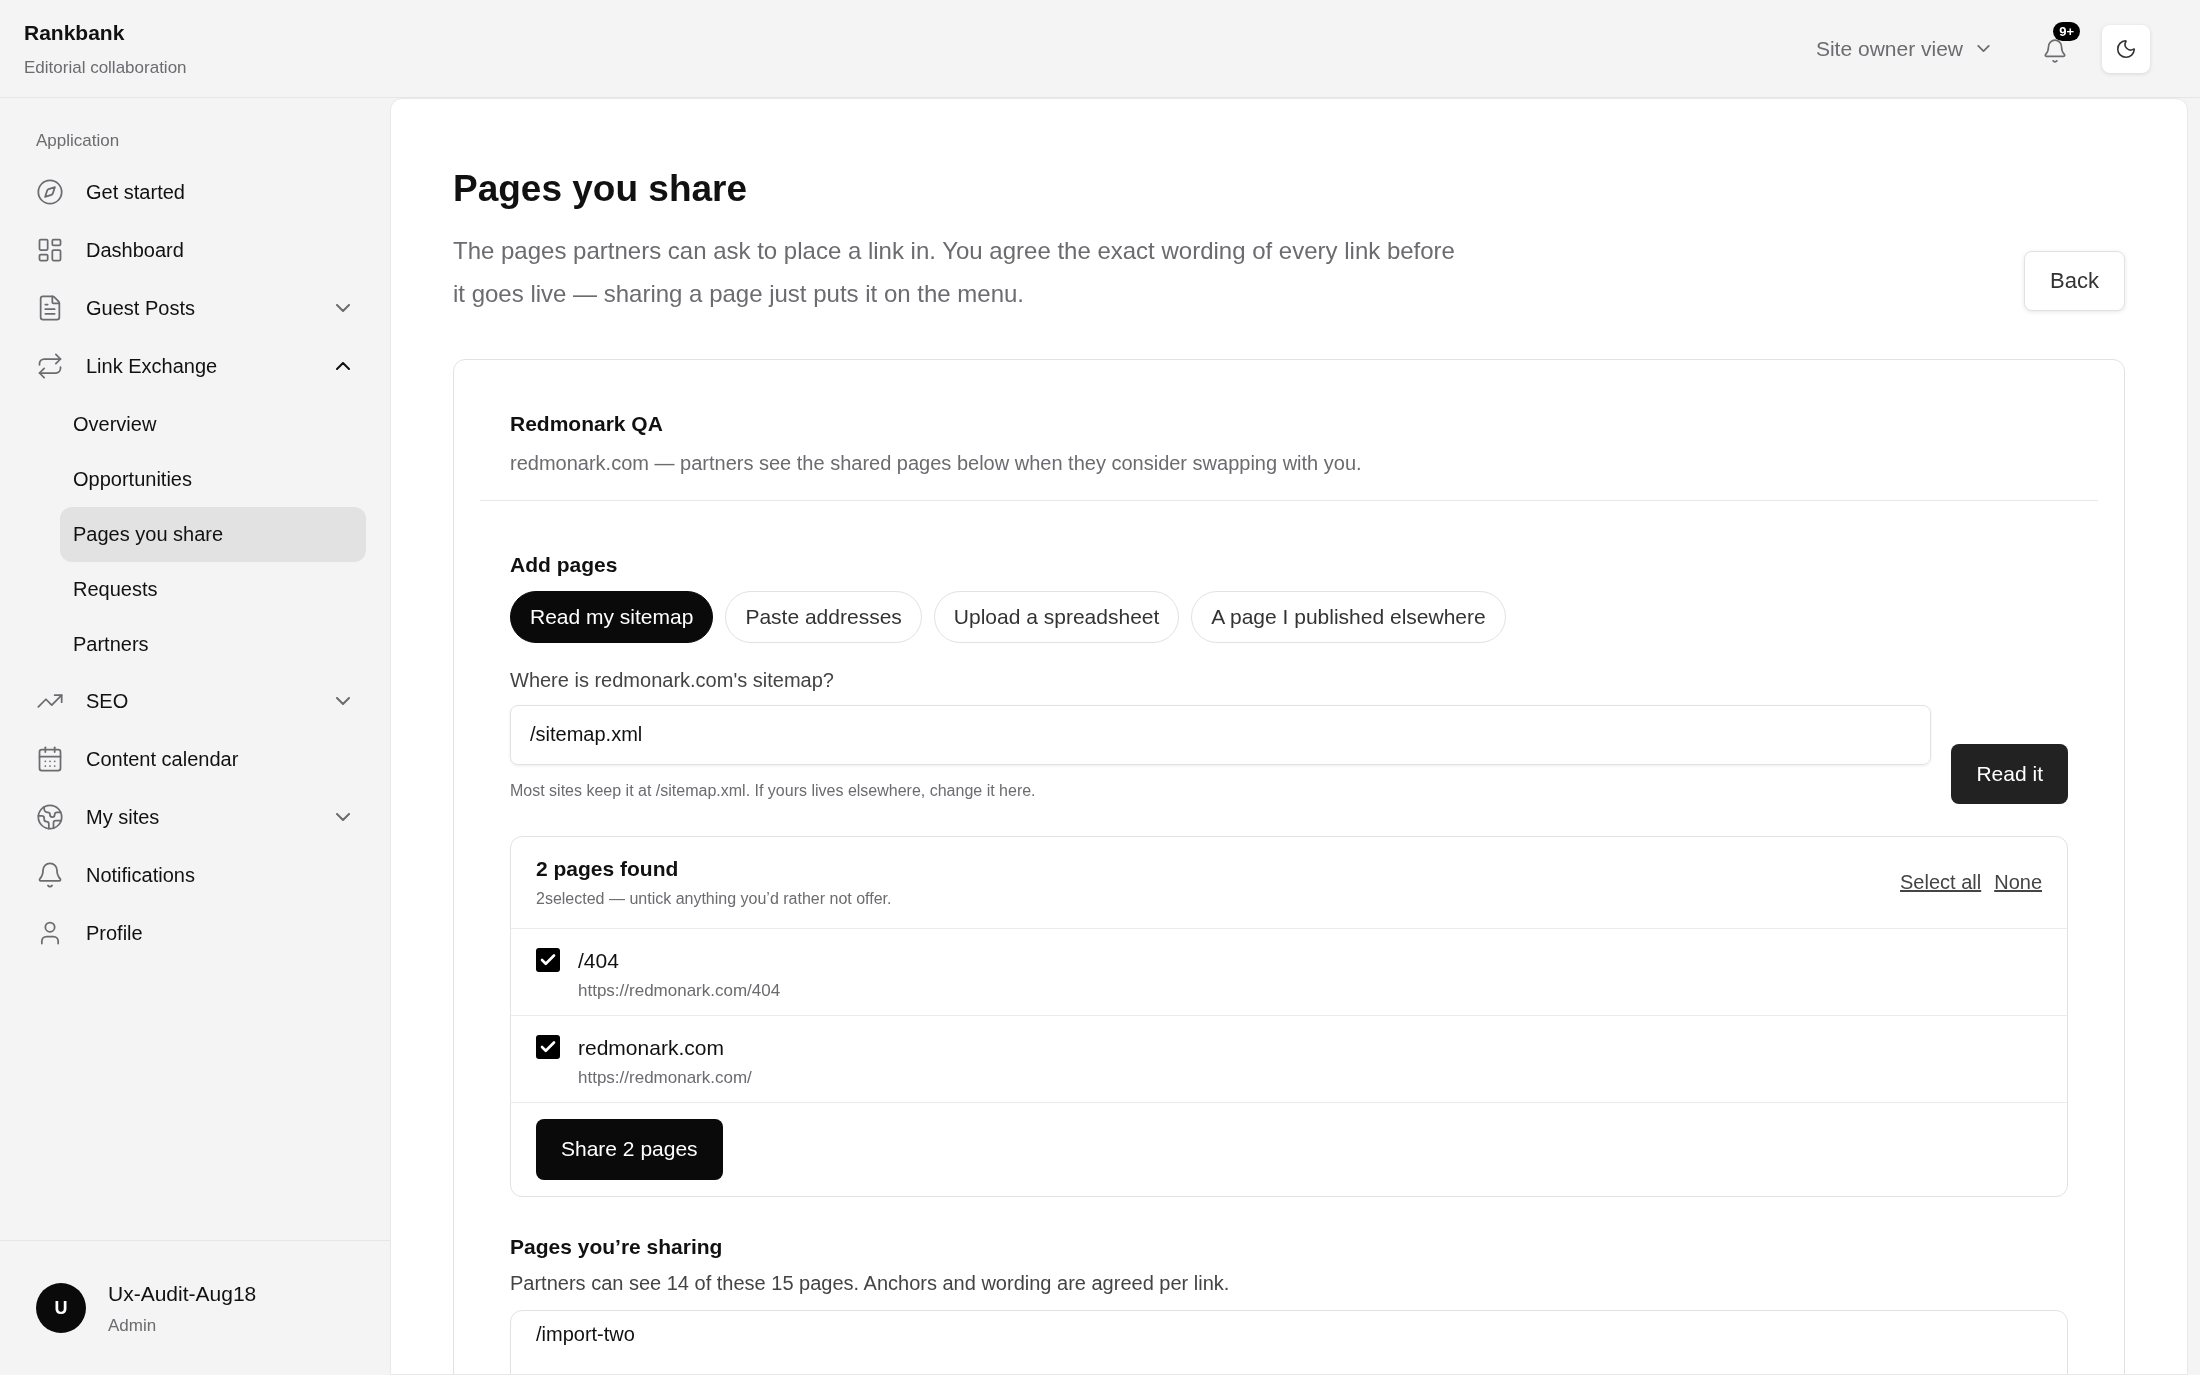 This screenshot has width=2200, height=1375. I want to click on theme-toggle-button, so click(2126, 48).